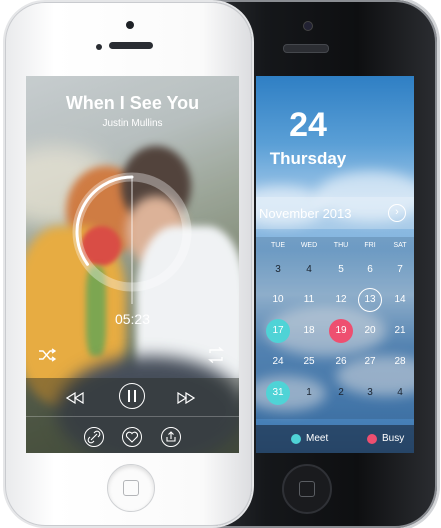 The image size is (441, 528). Describe the element at coordinates (278, 331) in the screenshot. I see `calendar-day: 17` at that location.